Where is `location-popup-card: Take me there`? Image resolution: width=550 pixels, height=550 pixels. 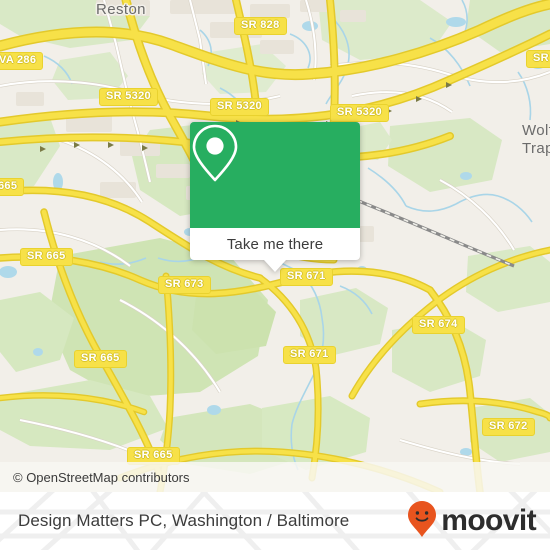
location-popup-card: Take me there is located at coordinates (275, 197).